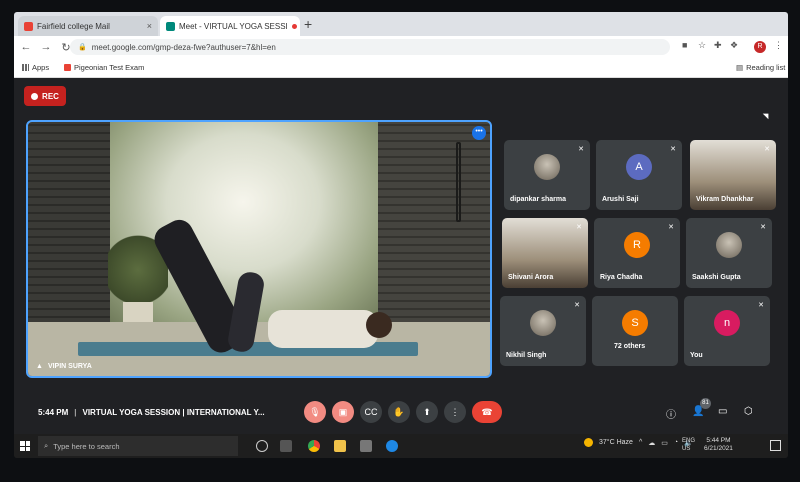 This screenshot has height=482, width=800. Describe the element at coordinates (635, 331) in the screenshot. I see `participant-tile-others: S 72 others` at that location.